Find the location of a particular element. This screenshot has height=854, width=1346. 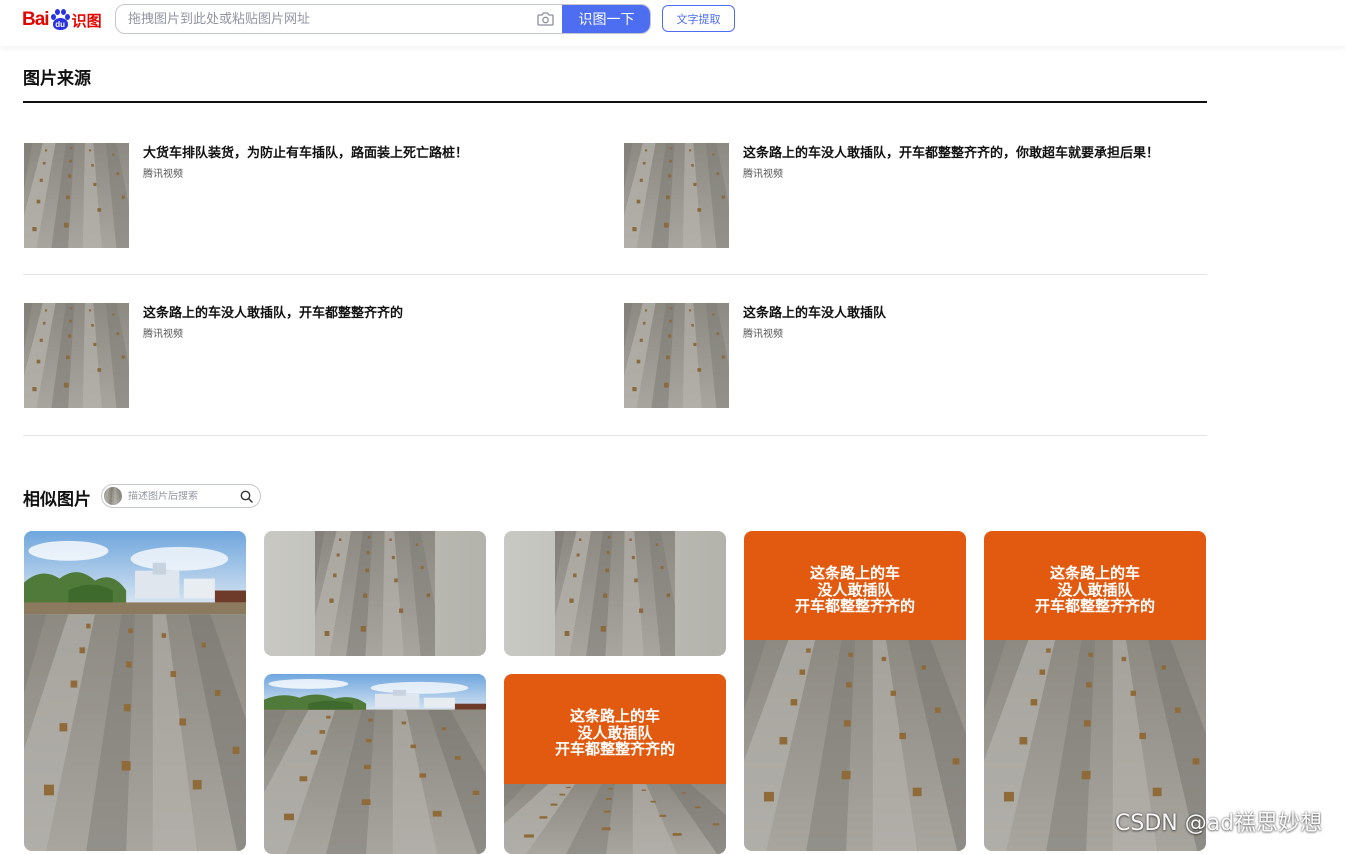

top-bar: Bai du 识图 识图一下 文字提取 is located at coordinates (673, 23).